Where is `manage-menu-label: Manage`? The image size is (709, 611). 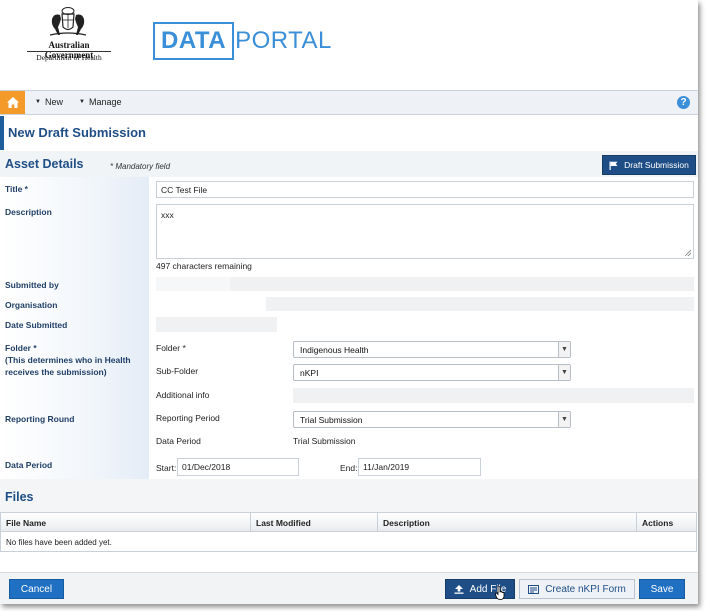
manage-menu-label: Manage is located at coordinates (105, 102).